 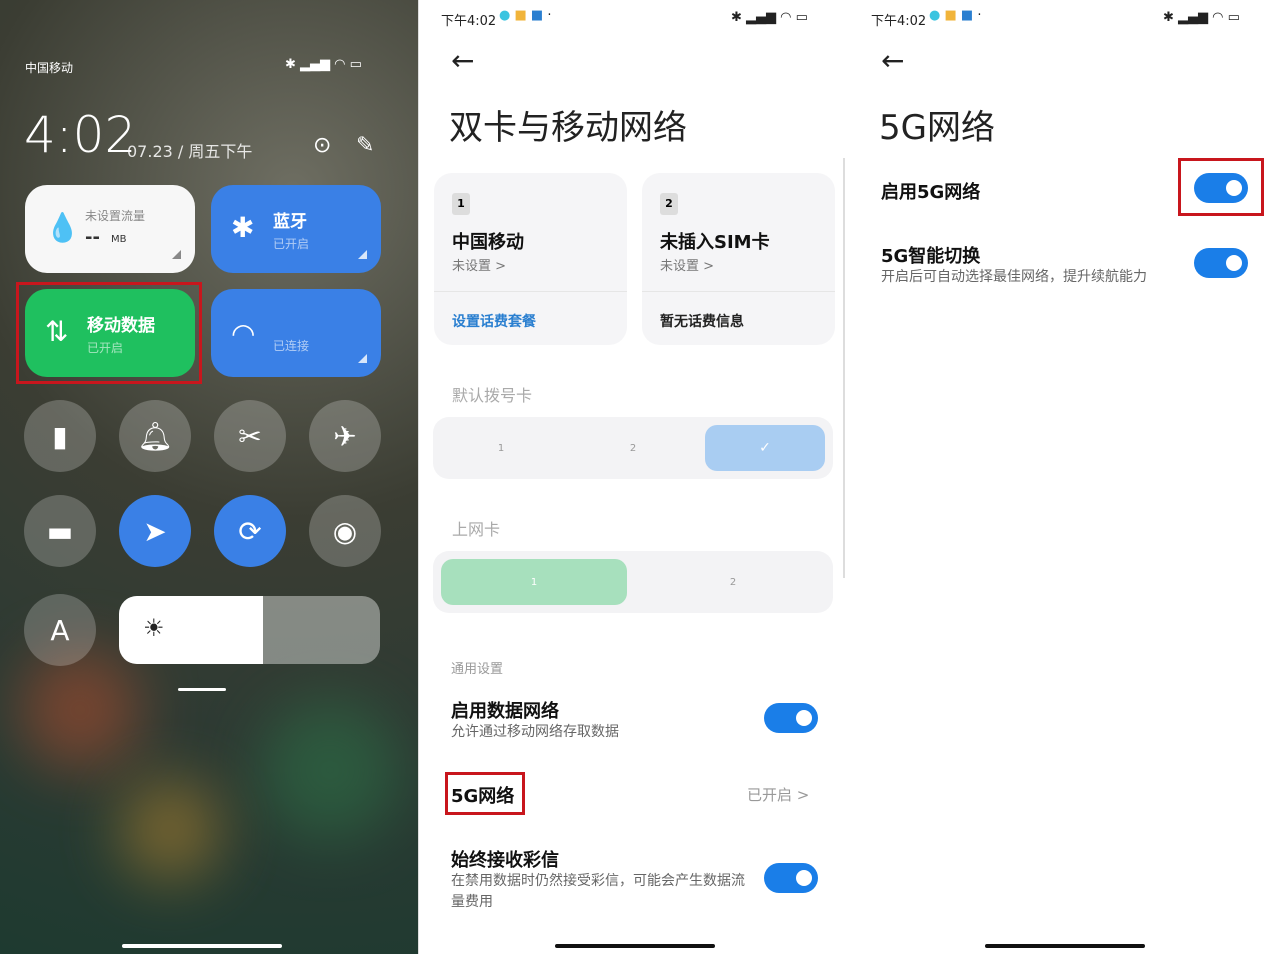 I want to click on page-title: 5G网络, so click(x=937, y=128).